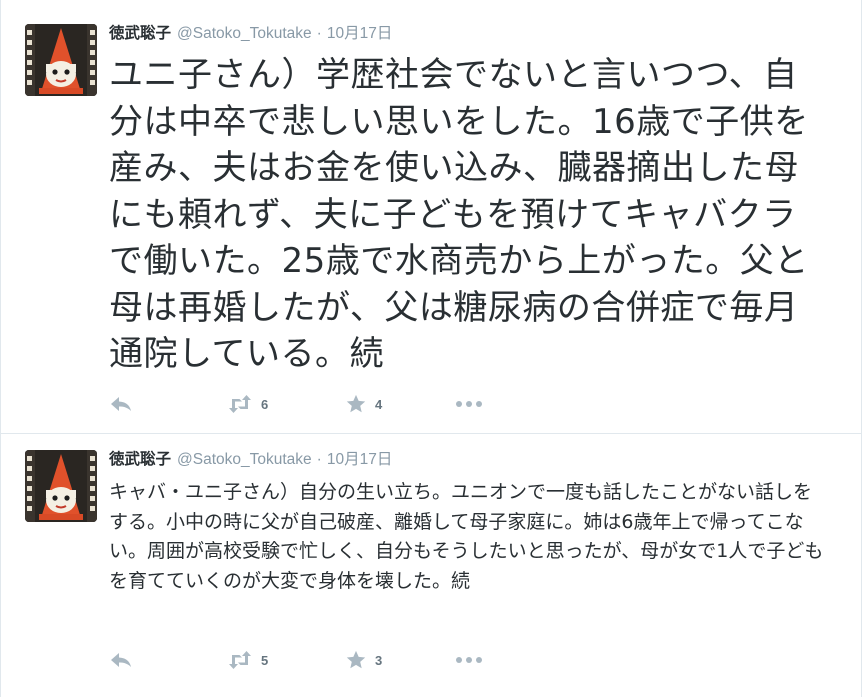  I want to click on favorite-count: 3, so click(379, 660).